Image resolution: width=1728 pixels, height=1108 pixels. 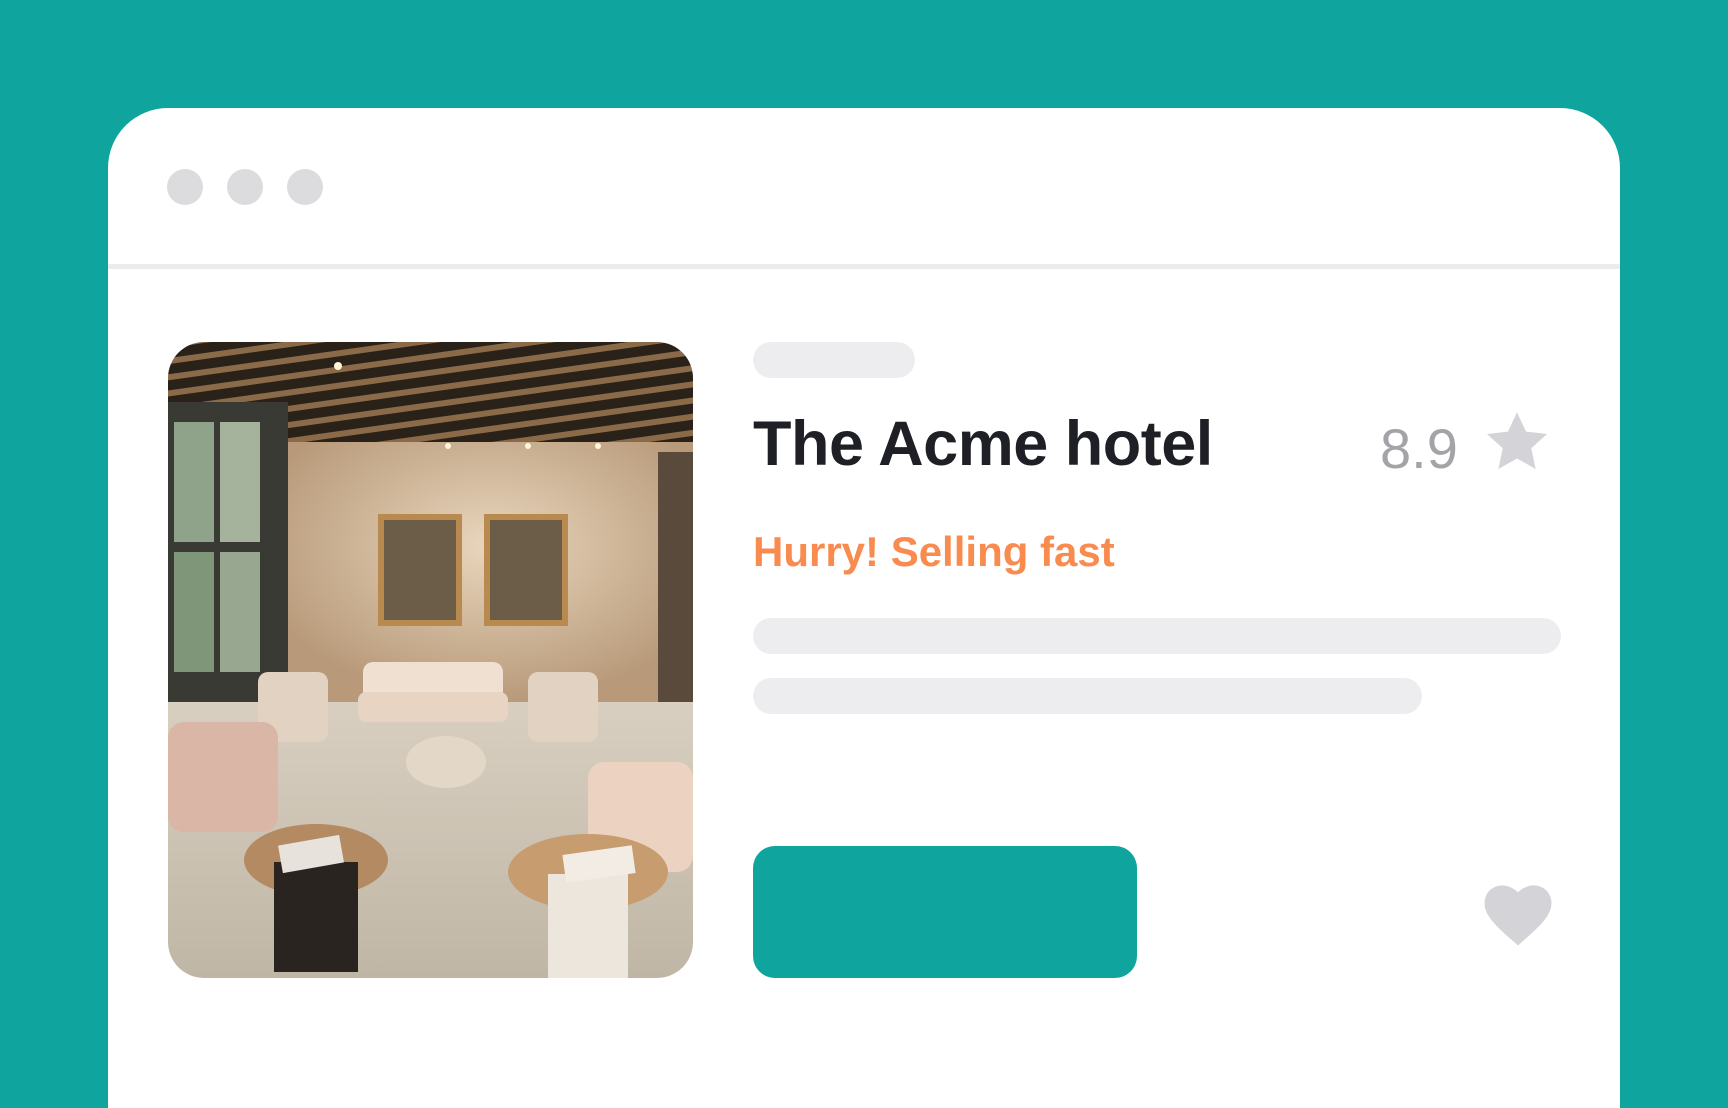 I want to click on book-button, so click(x=945, y=912).